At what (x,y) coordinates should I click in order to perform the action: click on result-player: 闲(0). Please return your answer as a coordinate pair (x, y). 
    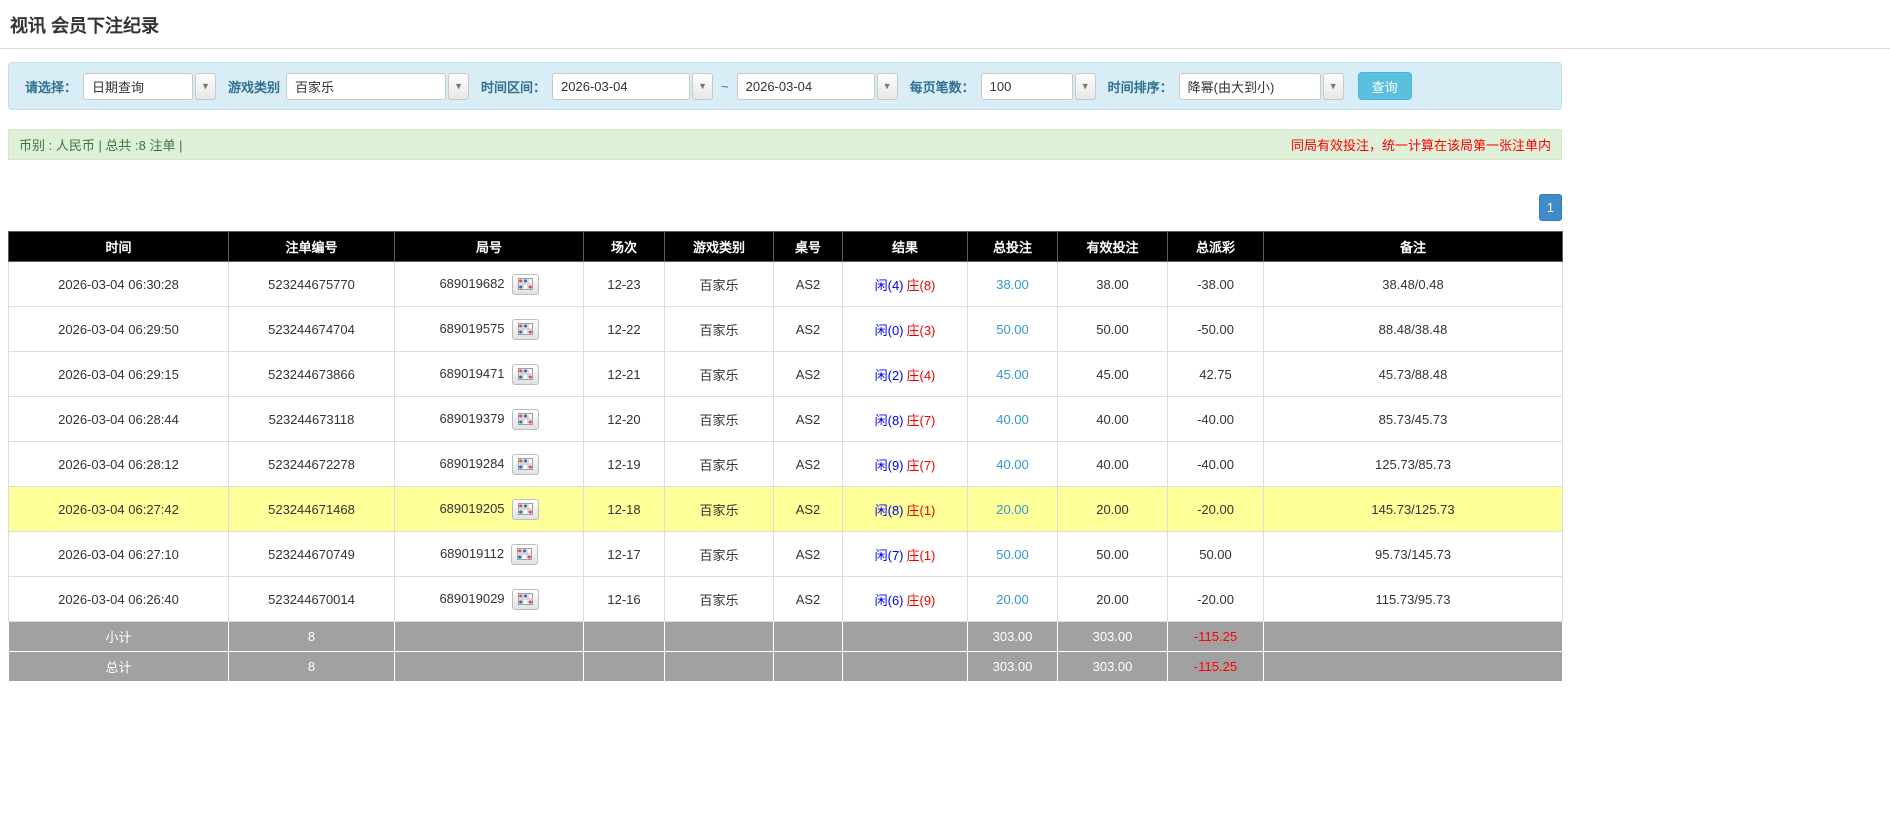
    Looking at the image, I should click on (889, 330).